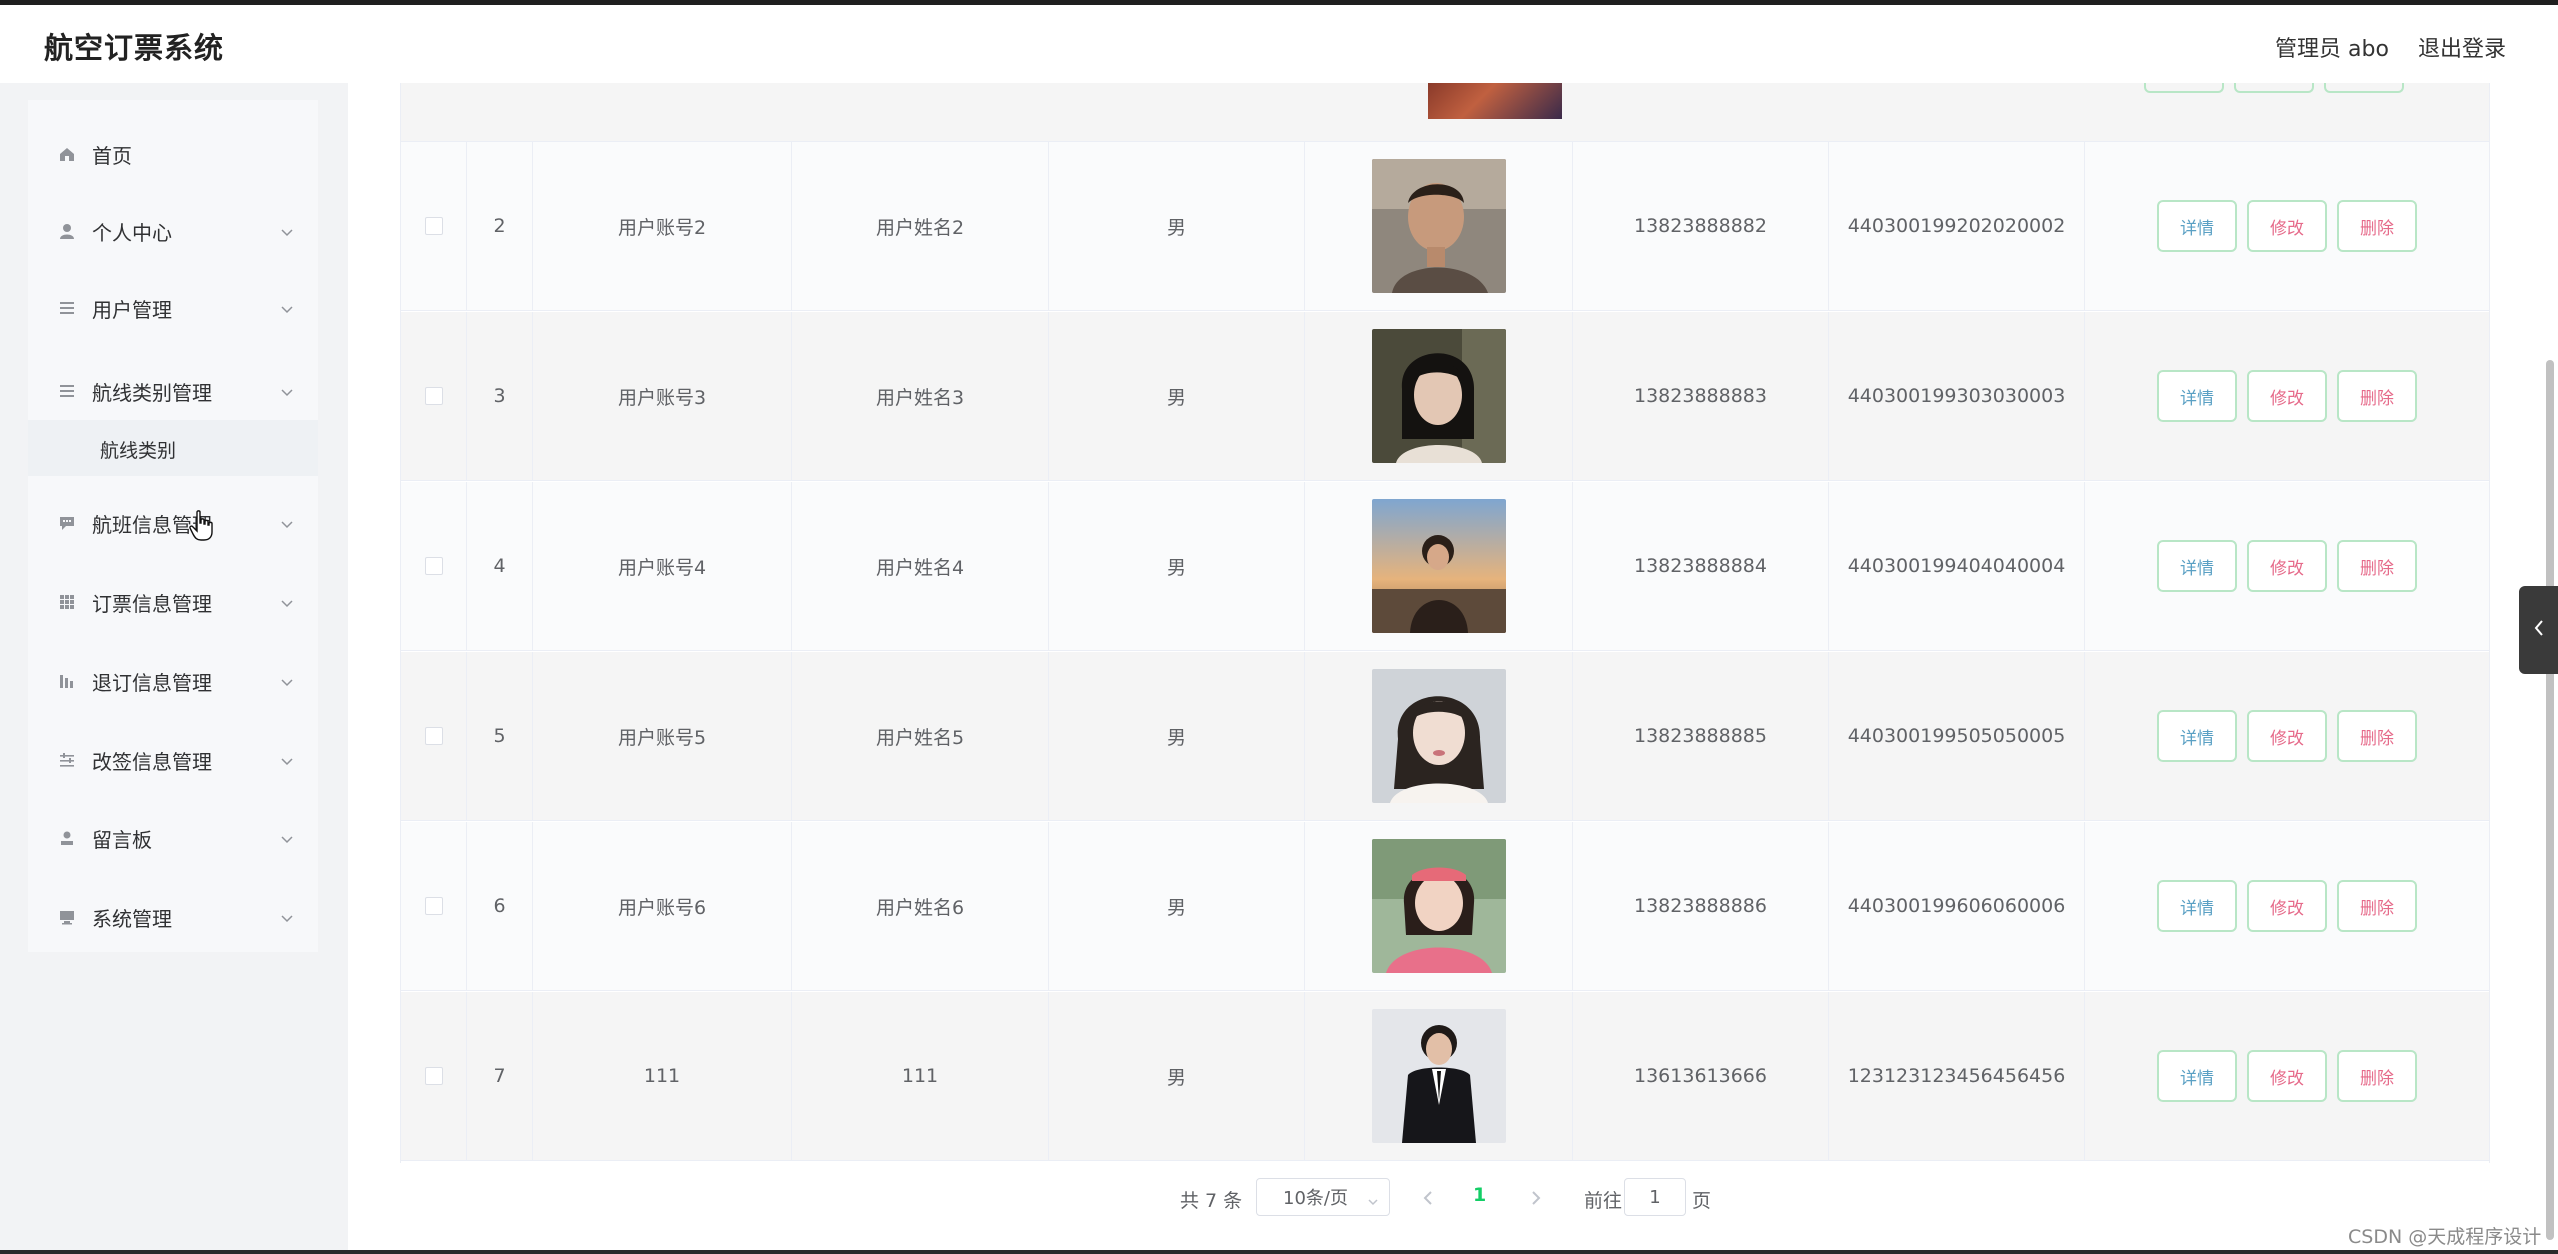  Describe the element at coordinates (152, 682) in the screenshot. I see `sidebar-item-label: 退订信息管理` at that location.